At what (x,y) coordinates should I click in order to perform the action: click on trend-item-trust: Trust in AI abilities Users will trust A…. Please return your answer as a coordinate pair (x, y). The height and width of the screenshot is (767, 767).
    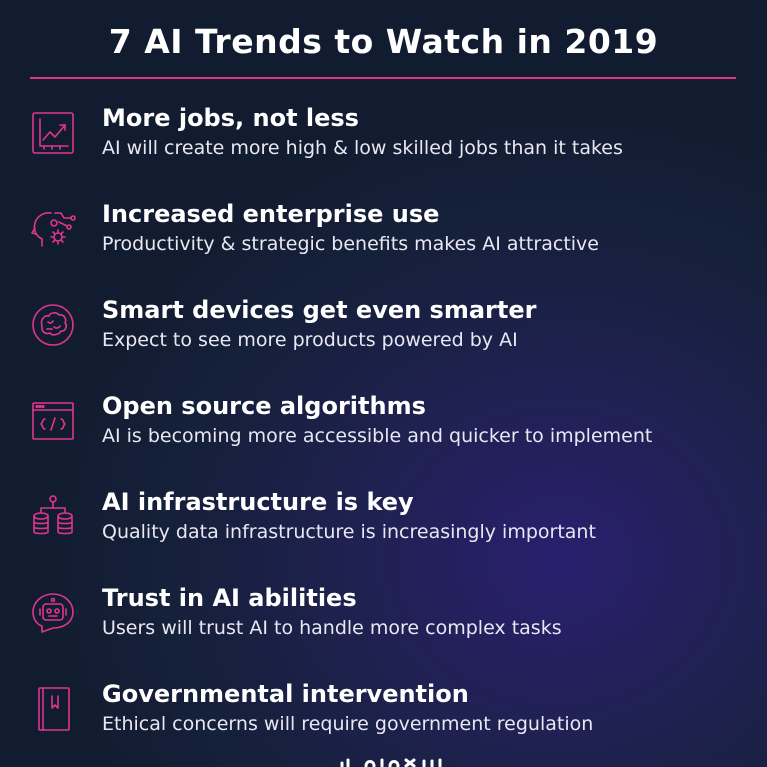
    Looking at the image, I should click on (383, 627).